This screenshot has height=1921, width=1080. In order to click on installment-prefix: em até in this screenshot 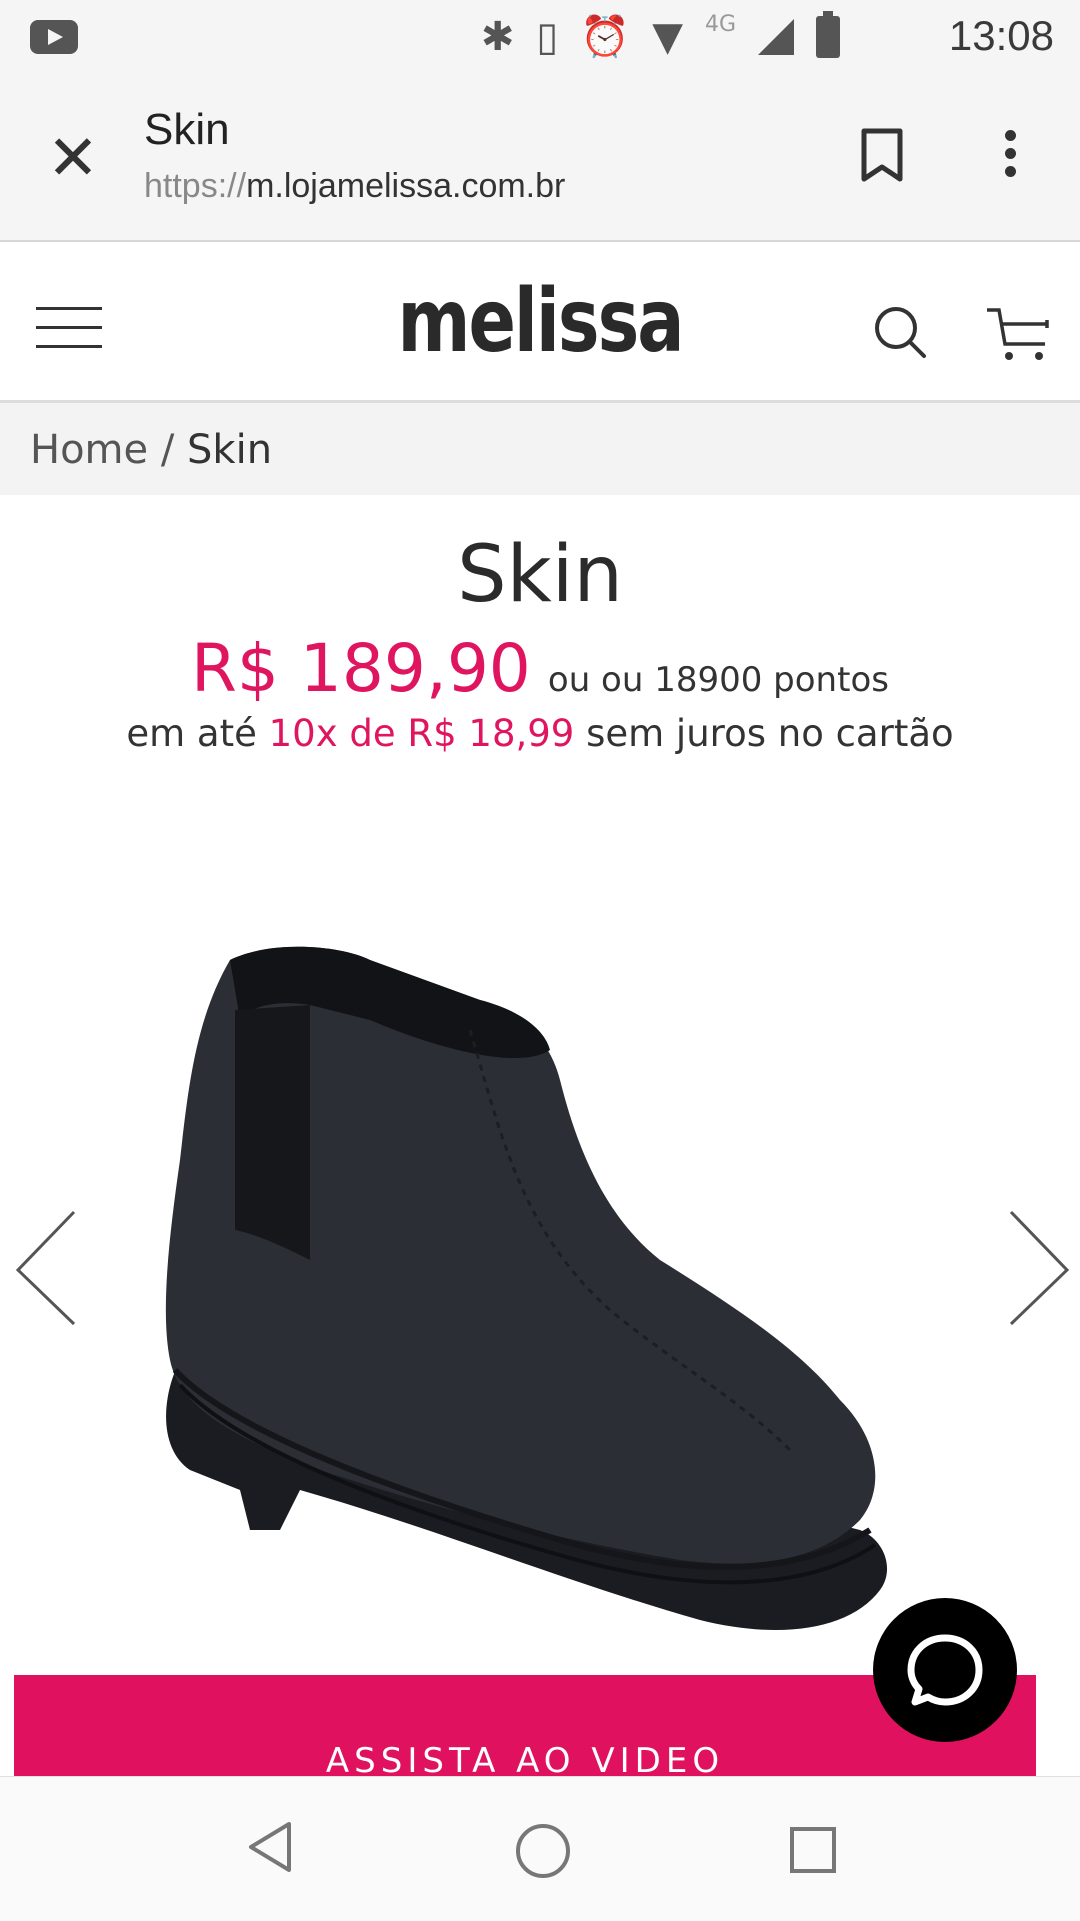, I will do `click(197, 733)`.